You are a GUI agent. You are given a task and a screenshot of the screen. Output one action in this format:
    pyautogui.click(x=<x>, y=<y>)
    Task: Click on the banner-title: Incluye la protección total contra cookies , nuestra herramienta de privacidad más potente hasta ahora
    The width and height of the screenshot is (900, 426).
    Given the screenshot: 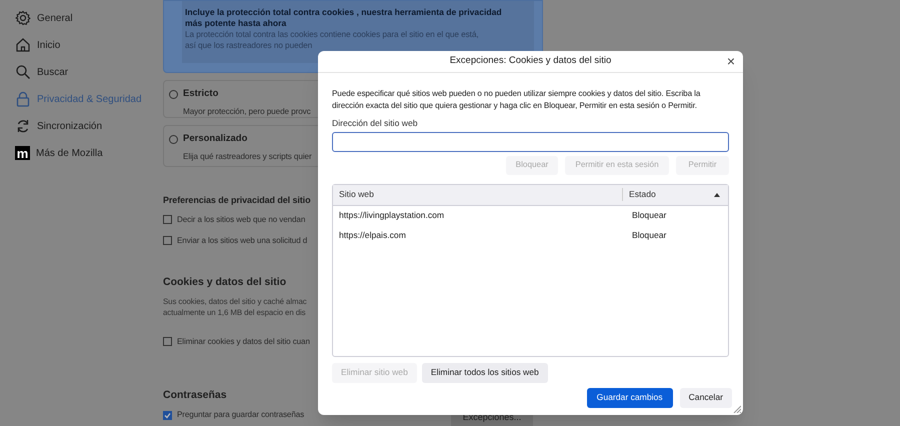 What is the action you would take?
    pyautogui.click(x=344, y=18)
    